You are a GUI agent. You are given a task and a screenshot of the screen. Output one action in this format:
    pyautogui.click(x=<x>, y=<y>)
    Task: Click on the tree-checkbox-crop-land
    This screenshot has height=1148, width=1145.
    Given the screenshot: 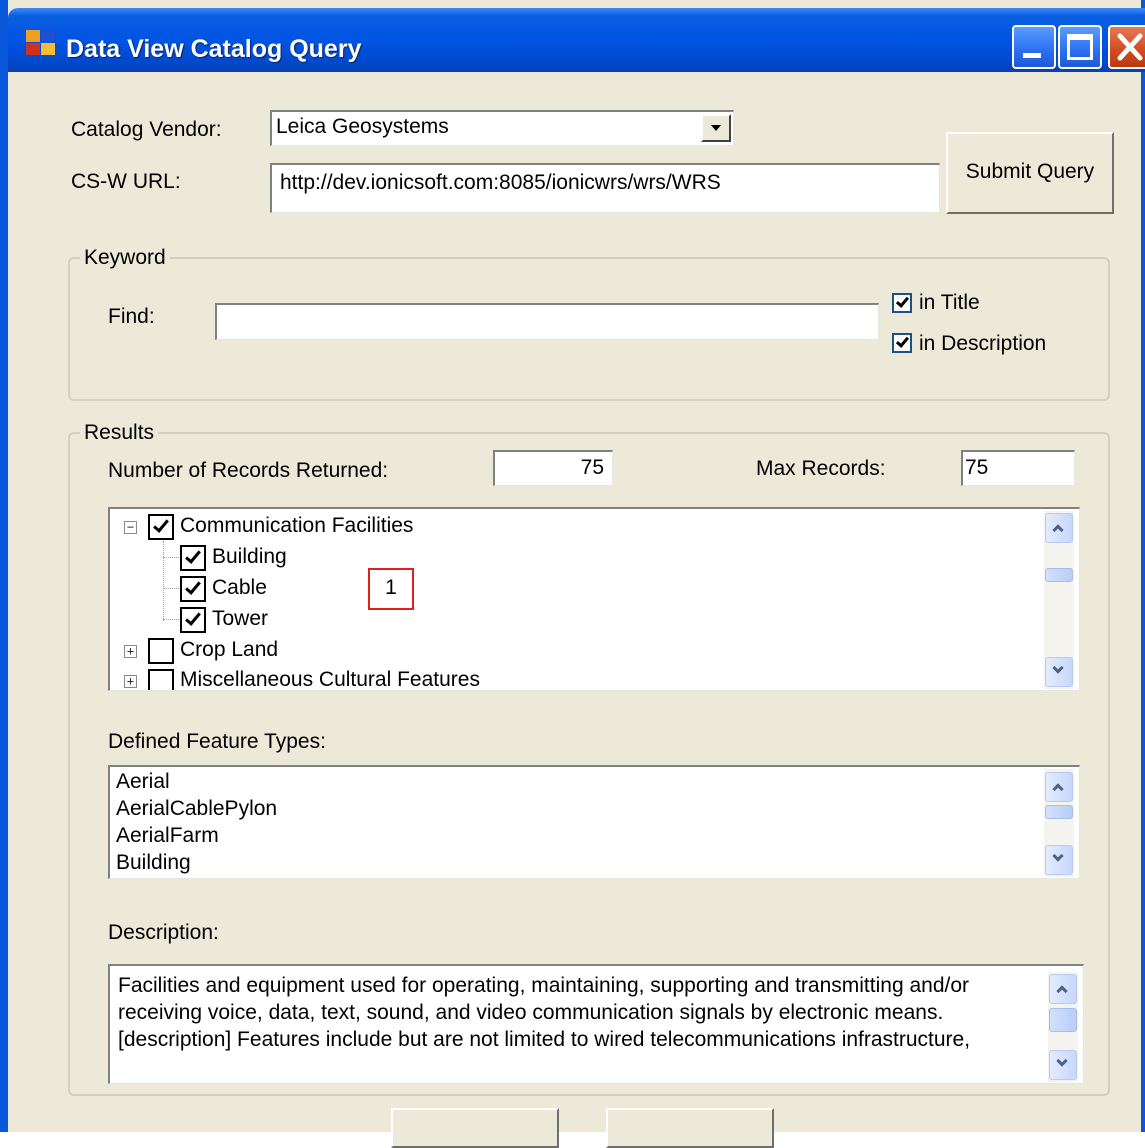 What is the action you would take?
    pyautogui.click(x=161, y=651)
    